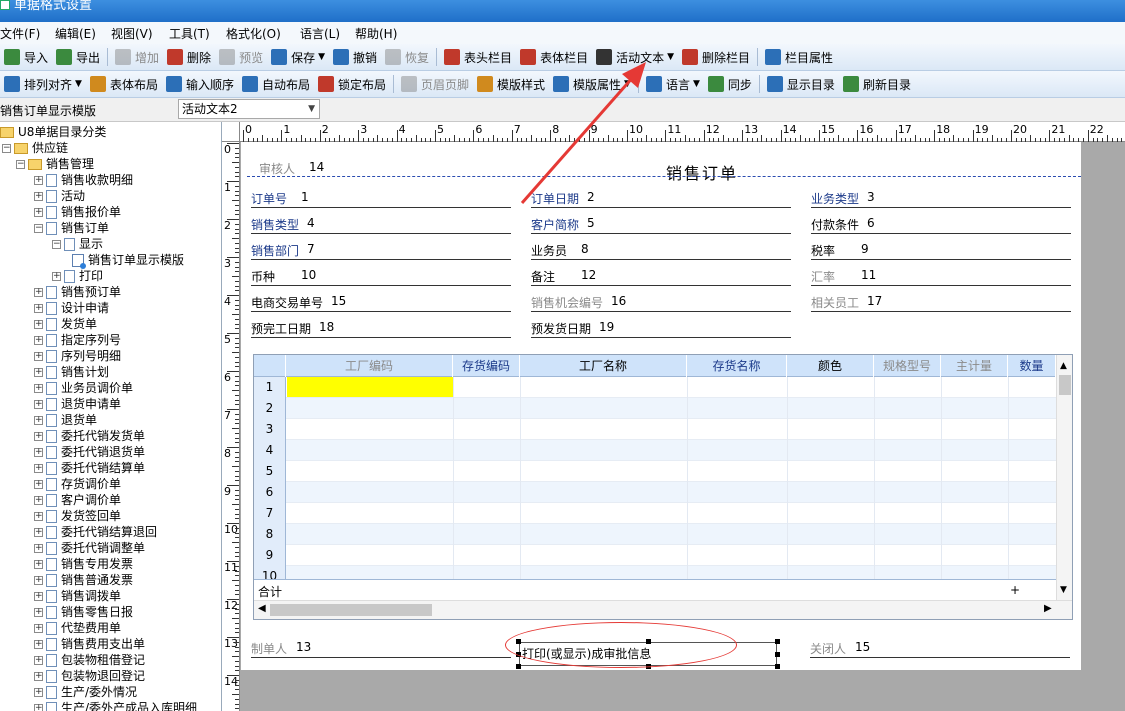 The width and height of the screenshot is (1125, 711). What do you see at coordinates (661, 301) in the screenshot?
I see `form-field: 销售机会编号 16` at bounding box center [661, 301].